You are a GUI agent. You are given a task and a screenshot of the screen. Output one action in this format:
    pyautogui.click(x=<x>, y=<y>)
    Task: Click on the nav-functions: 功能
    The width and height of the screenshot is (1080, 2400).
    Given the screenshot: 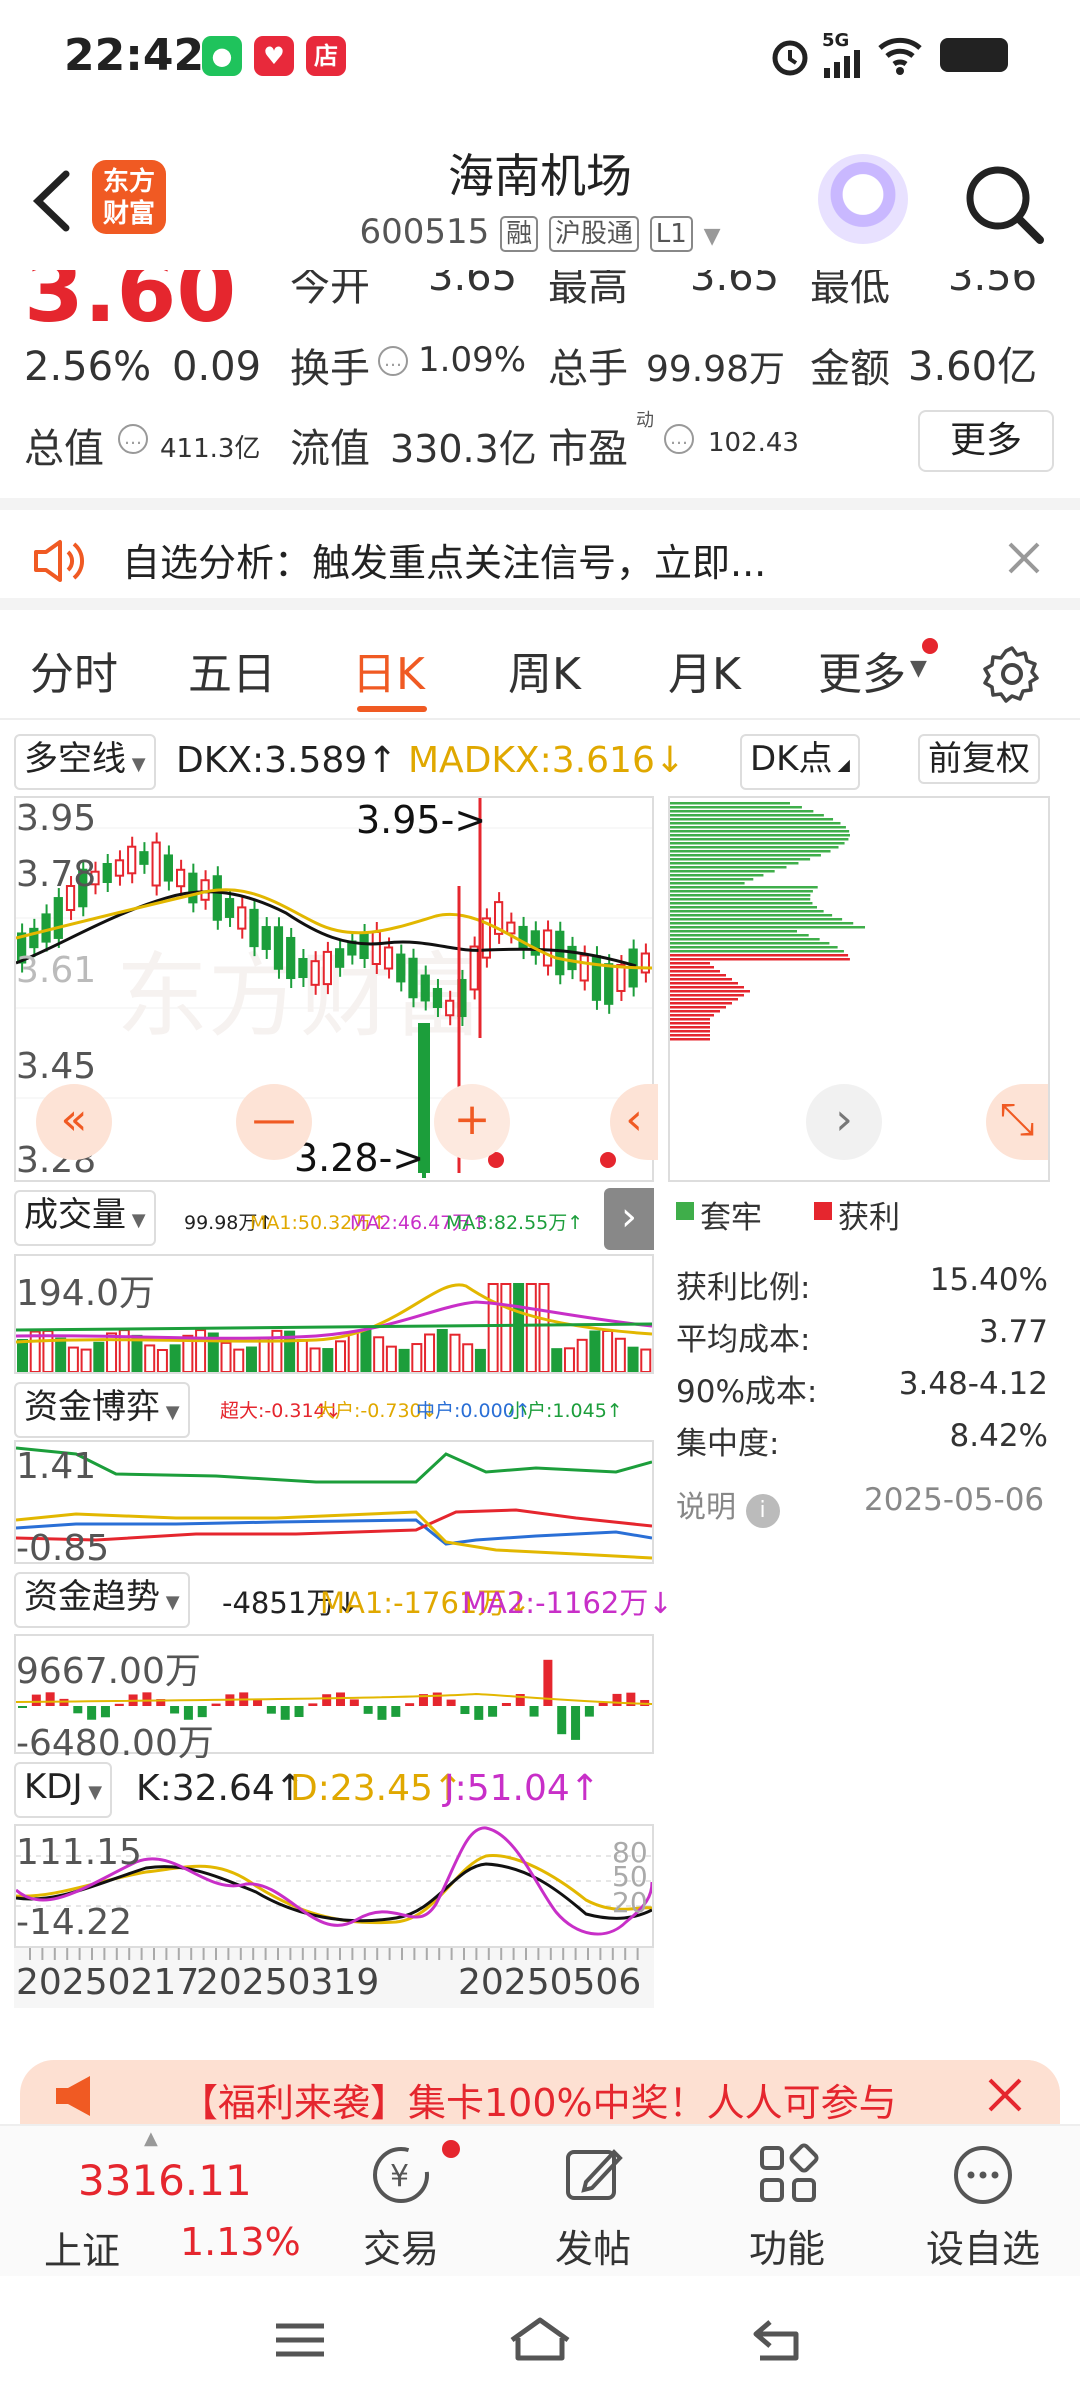 What is the action you would take?
    pyautogui.click(x=787, y=2202)
    